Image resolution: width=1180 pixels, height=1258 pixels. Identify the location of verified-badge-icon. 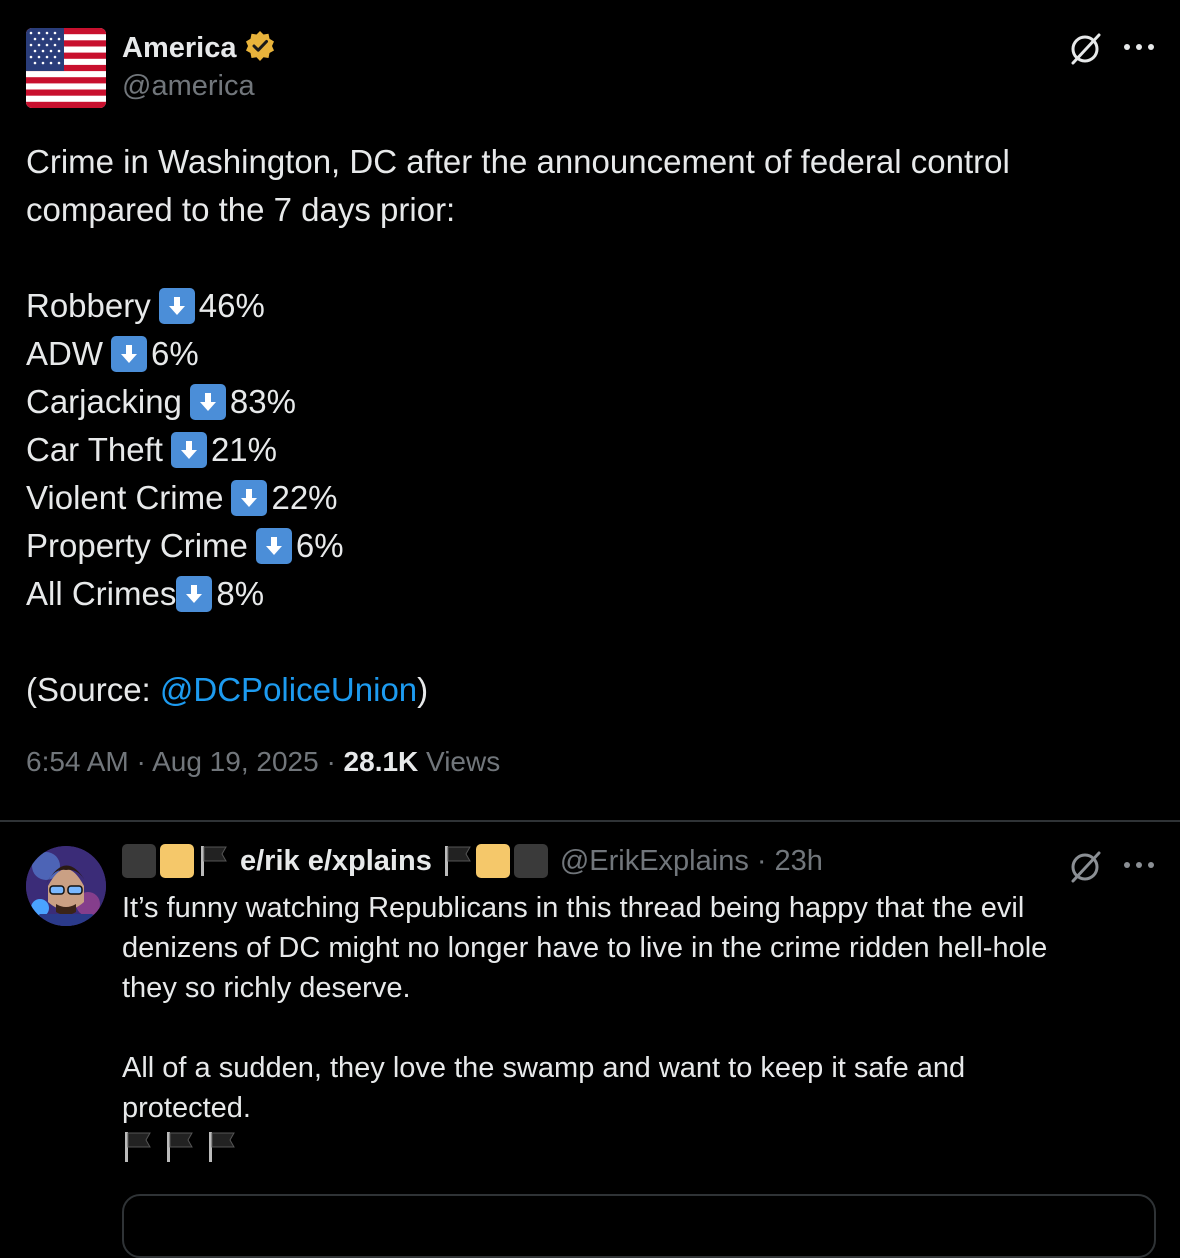
(260, 48).